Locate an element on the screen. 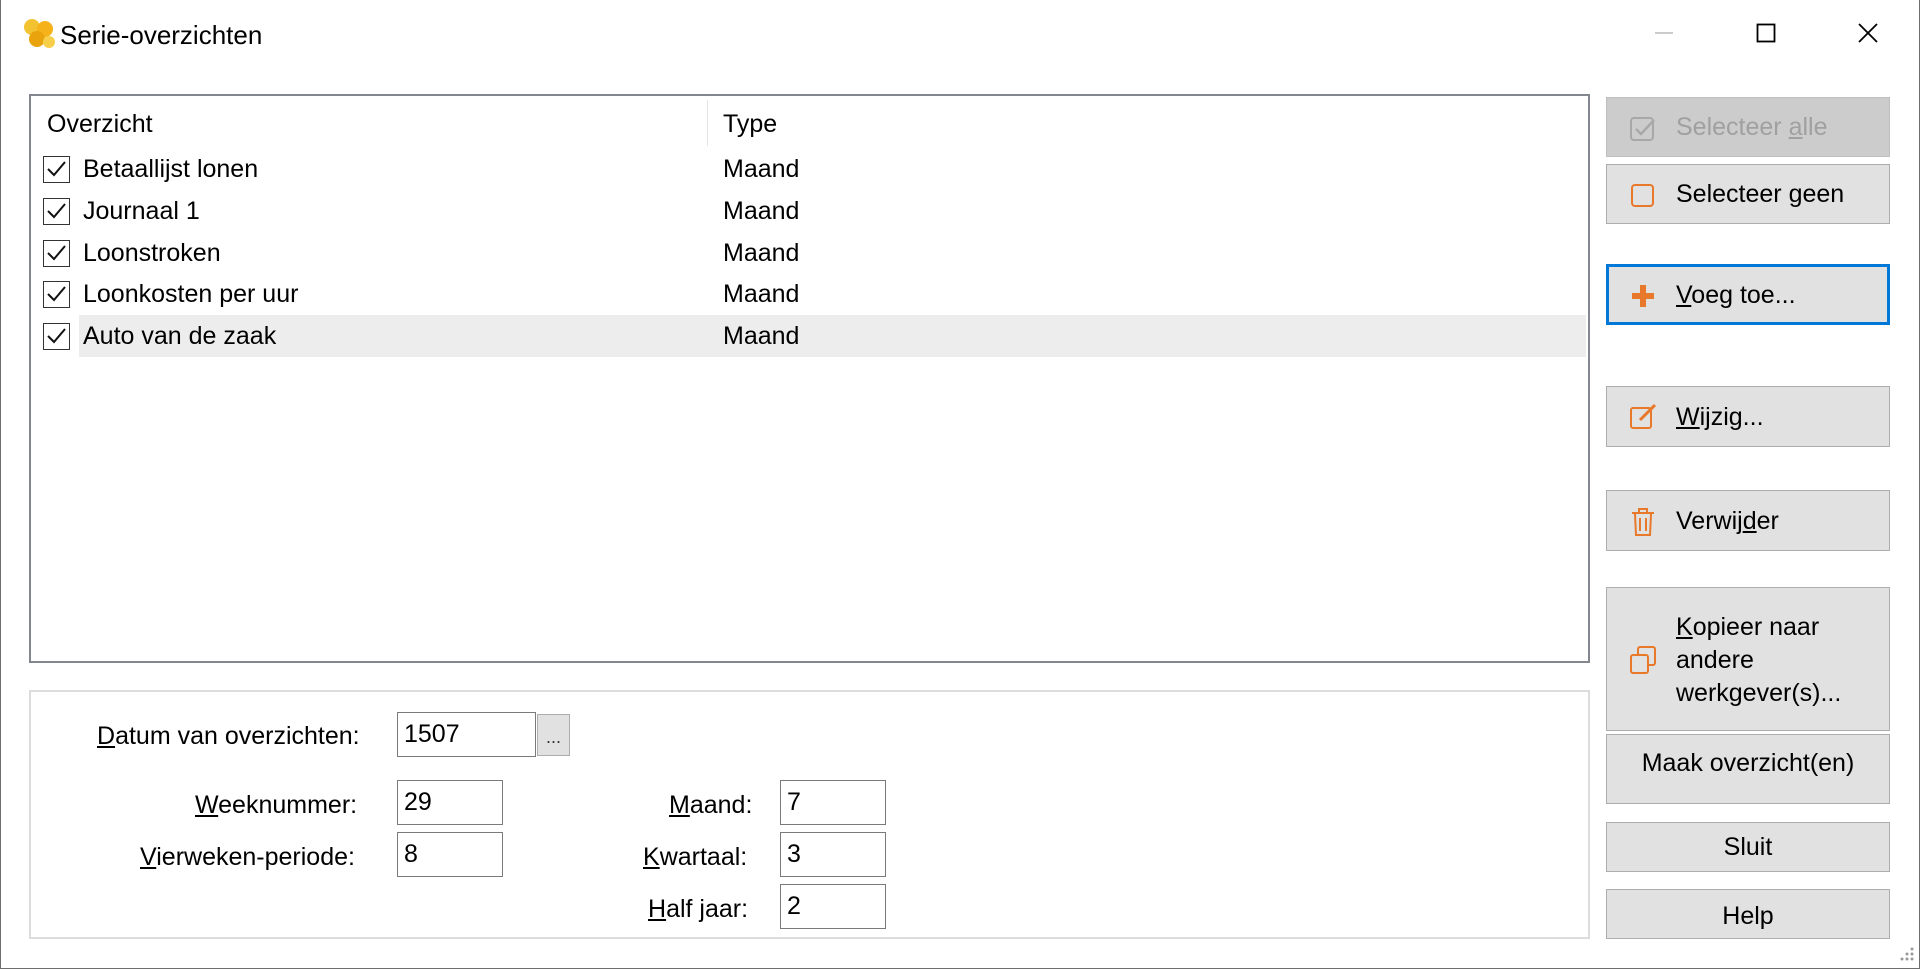  app-logo-icon is located at coordinates (39, 33).